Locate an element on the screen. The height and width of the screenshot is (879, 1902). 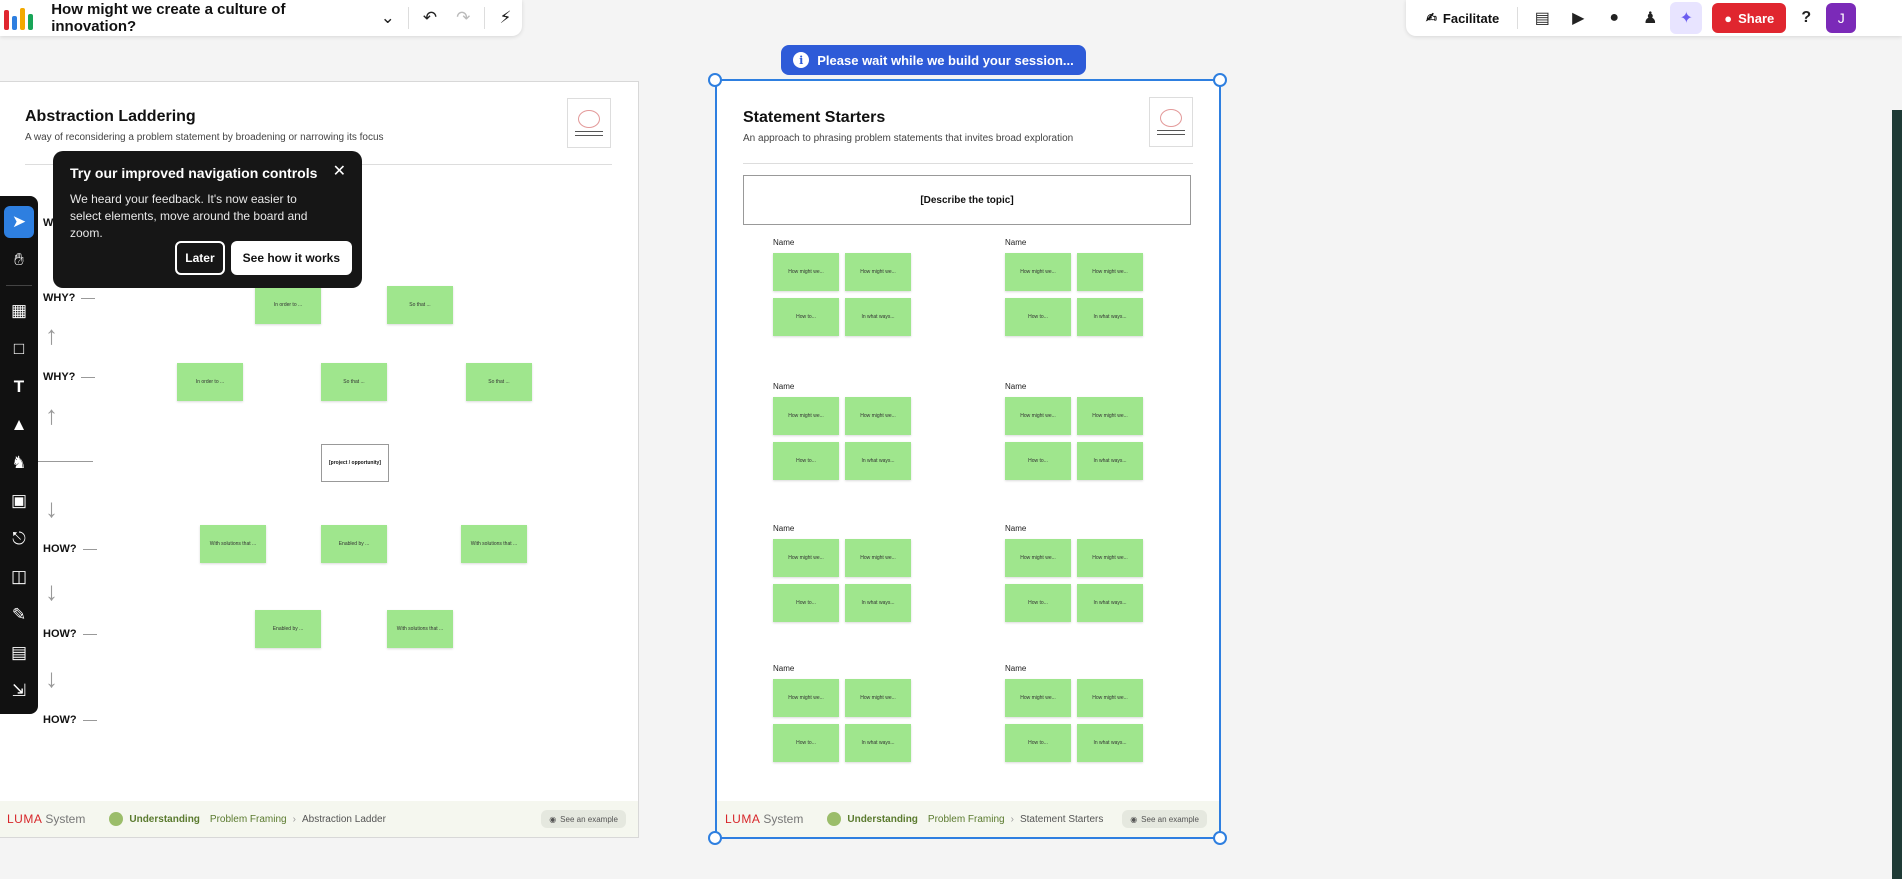
templates-icon: ▦ is located at coordinates (19, 311).